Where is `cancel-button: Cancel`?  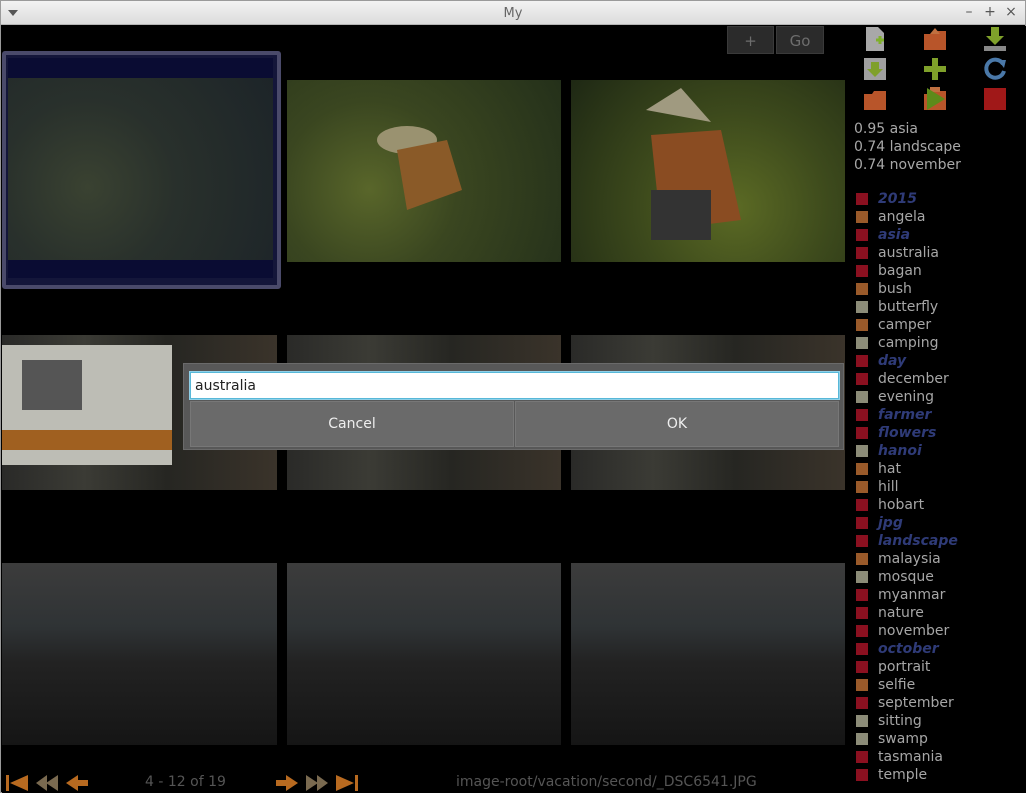
cancel-button: Cancel is located at coordinates (352, 424).